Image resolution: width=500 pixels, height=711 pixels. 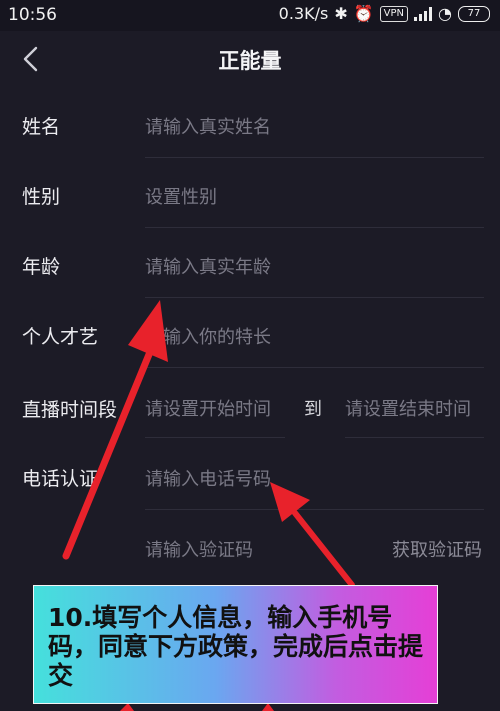 I want to click on navbar: 正能量, so click(x=250, y=59).